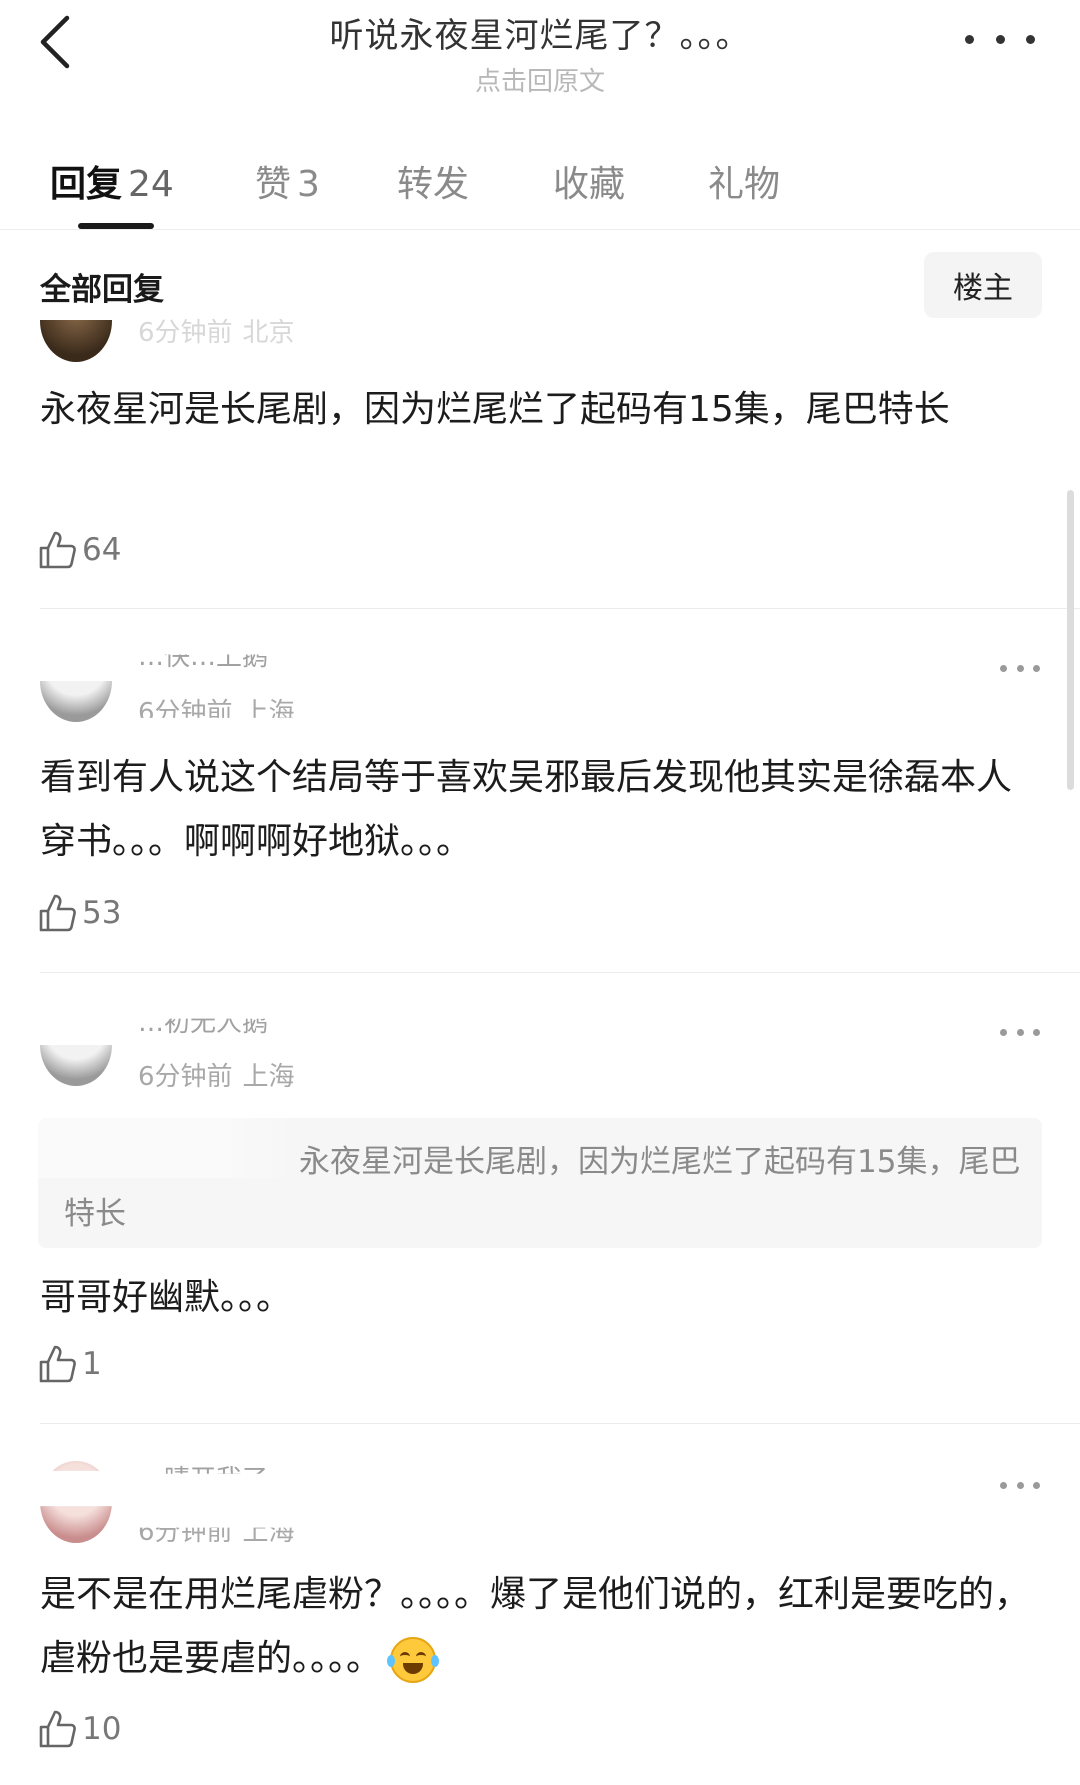 The width and height of the screenshot is (1080, 1785). I want to click on back-to-original-link: 点击回原文, so click(540, 79).